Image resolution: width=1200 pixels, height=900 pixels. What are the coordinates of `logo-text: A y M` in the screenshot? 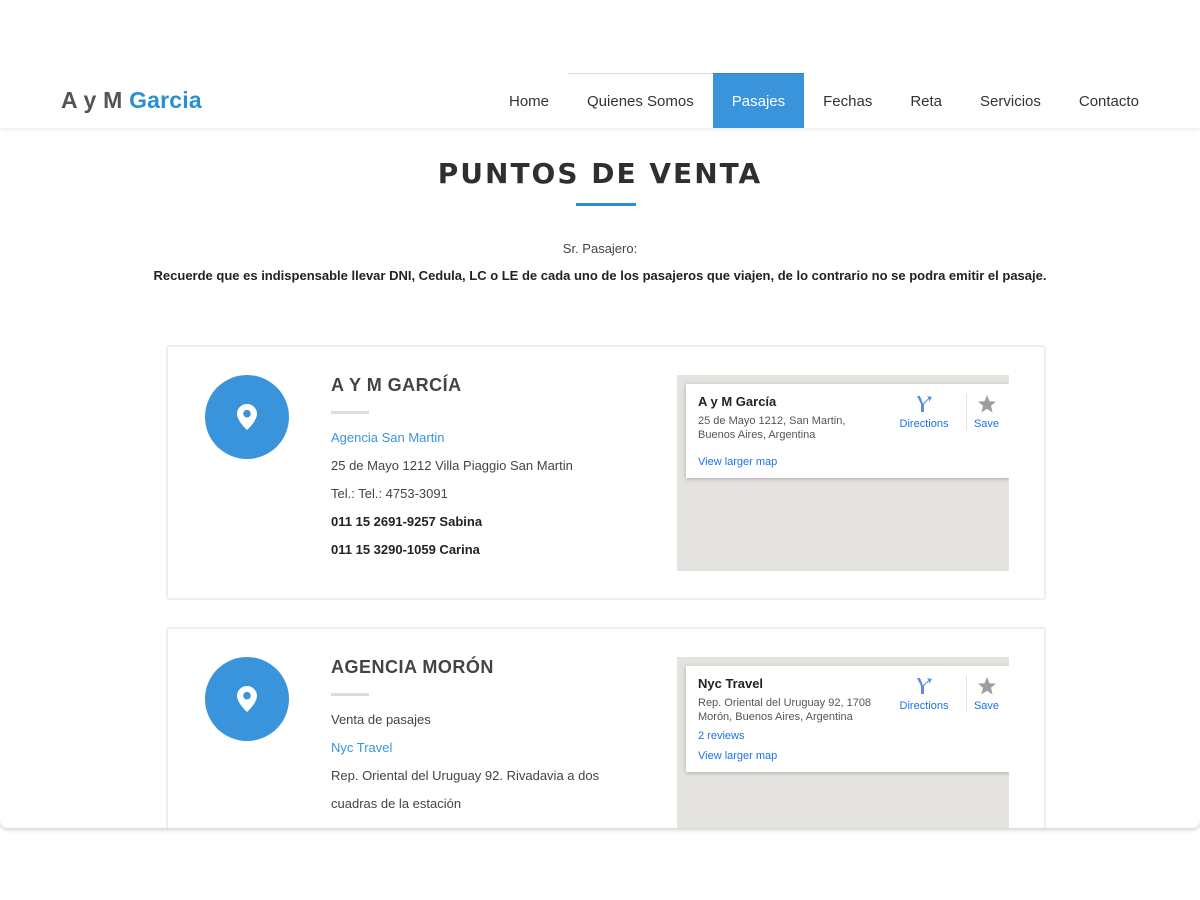 It's located at (95, 100).